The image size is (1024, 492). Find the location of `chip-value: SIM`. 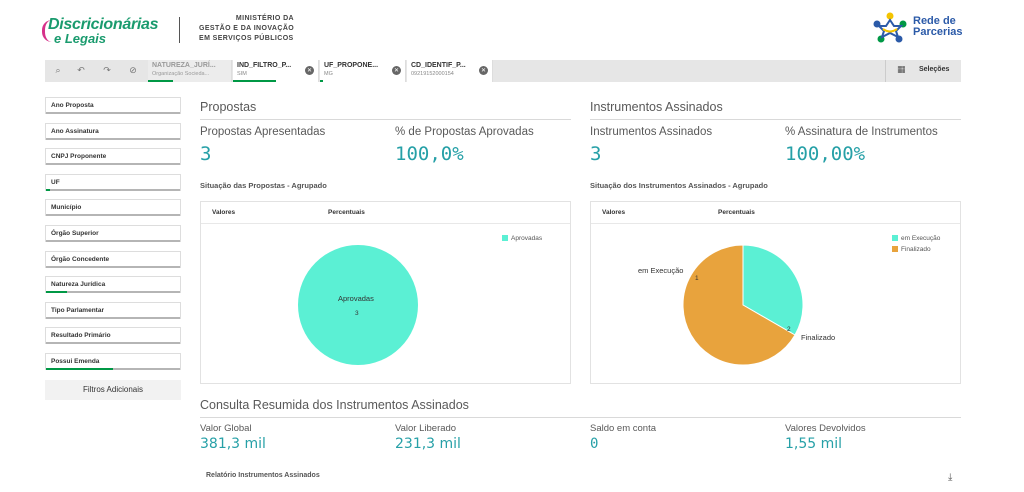

chip-value: SIM is located at coordinates (242, 74).